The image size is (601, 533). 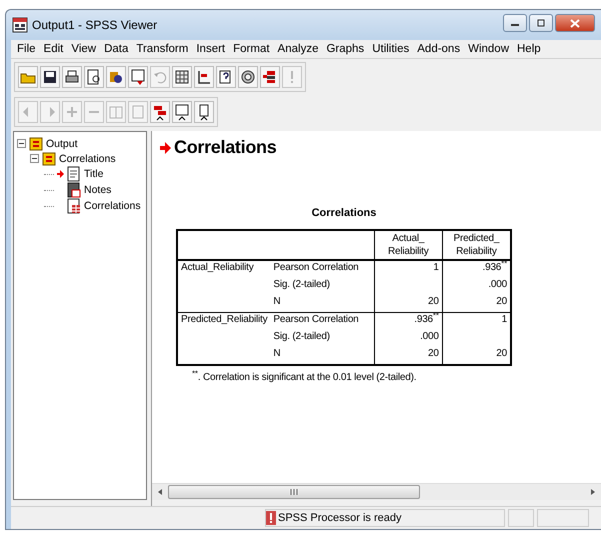 I want to click on insert-text-tool-icon, so click(x=204, y=112).